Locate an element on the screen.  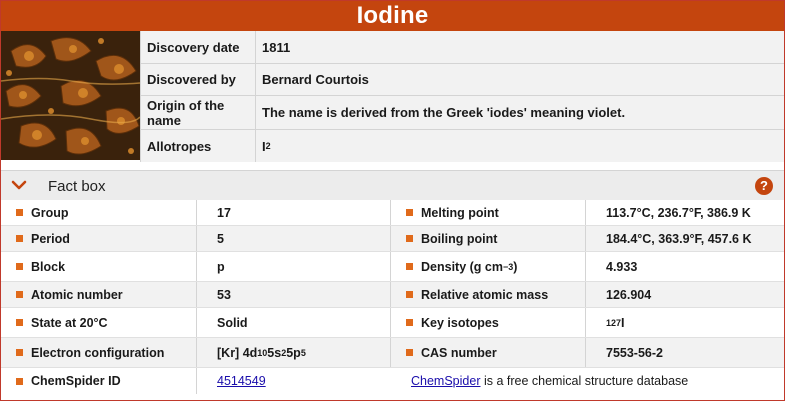
seaweed-image is located at coordinates (70, 95).